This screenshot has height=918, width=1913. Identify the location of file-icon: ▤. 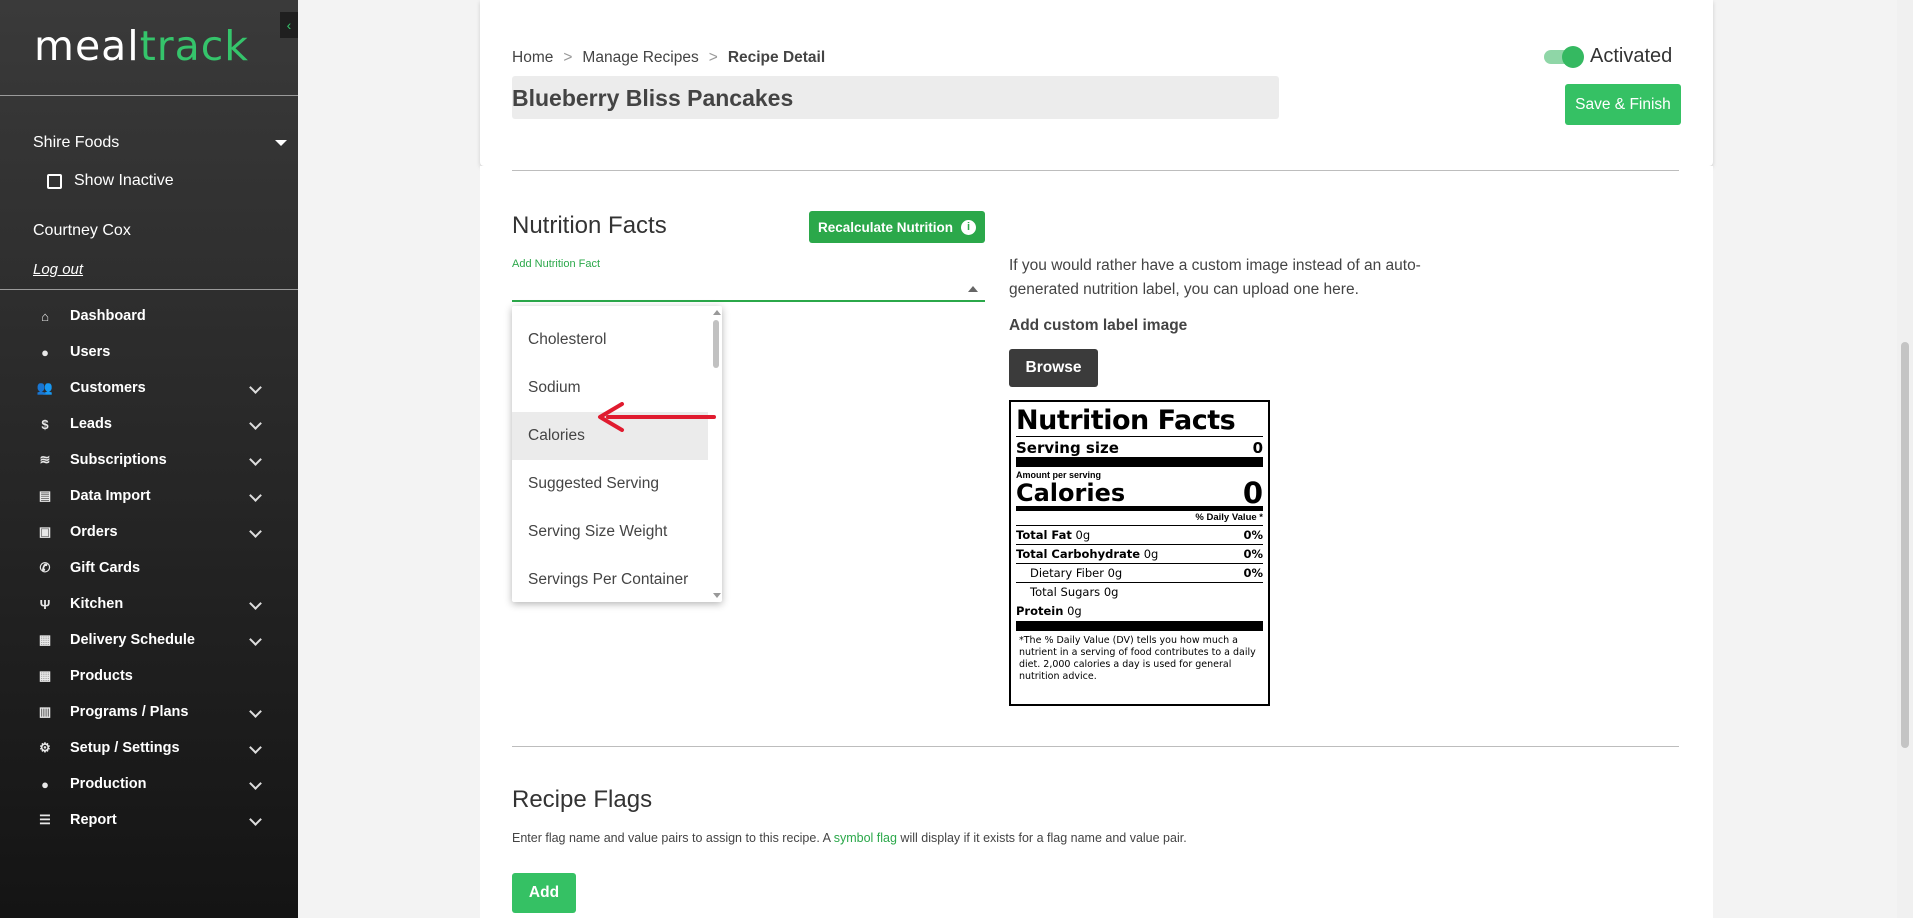
(45, 495).